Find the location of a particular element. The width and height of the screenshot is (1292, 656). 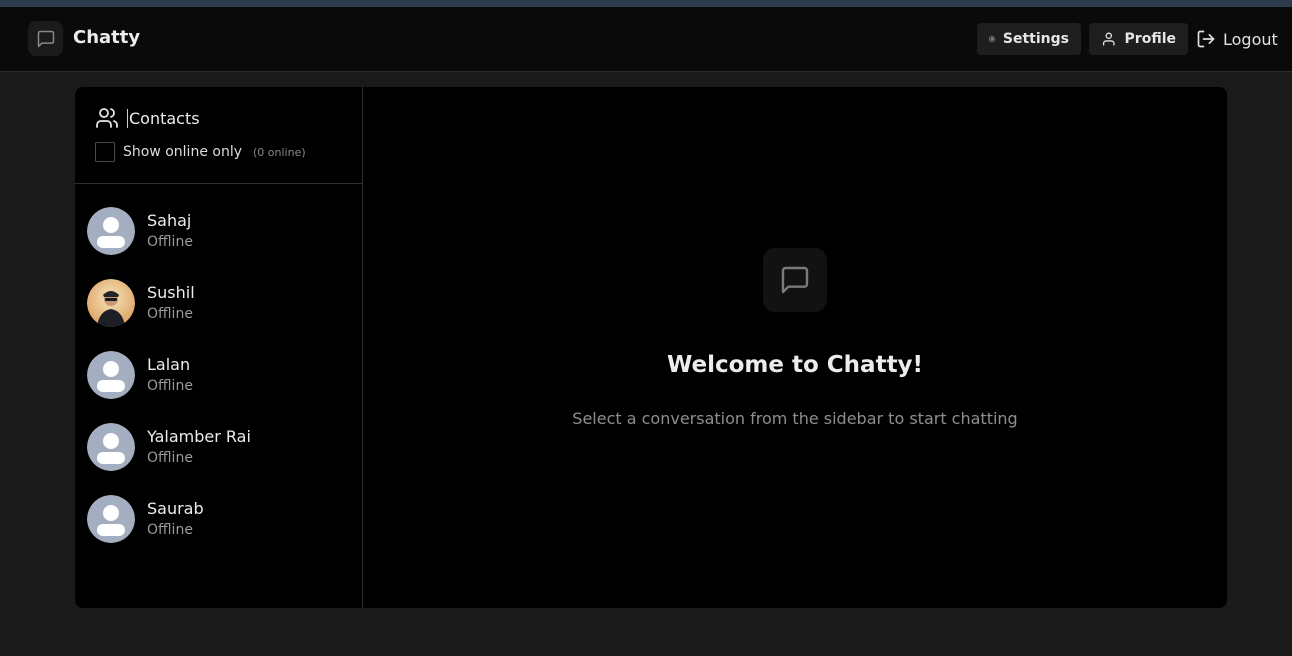

browser-top-strip is located at coordinates (646, 3).